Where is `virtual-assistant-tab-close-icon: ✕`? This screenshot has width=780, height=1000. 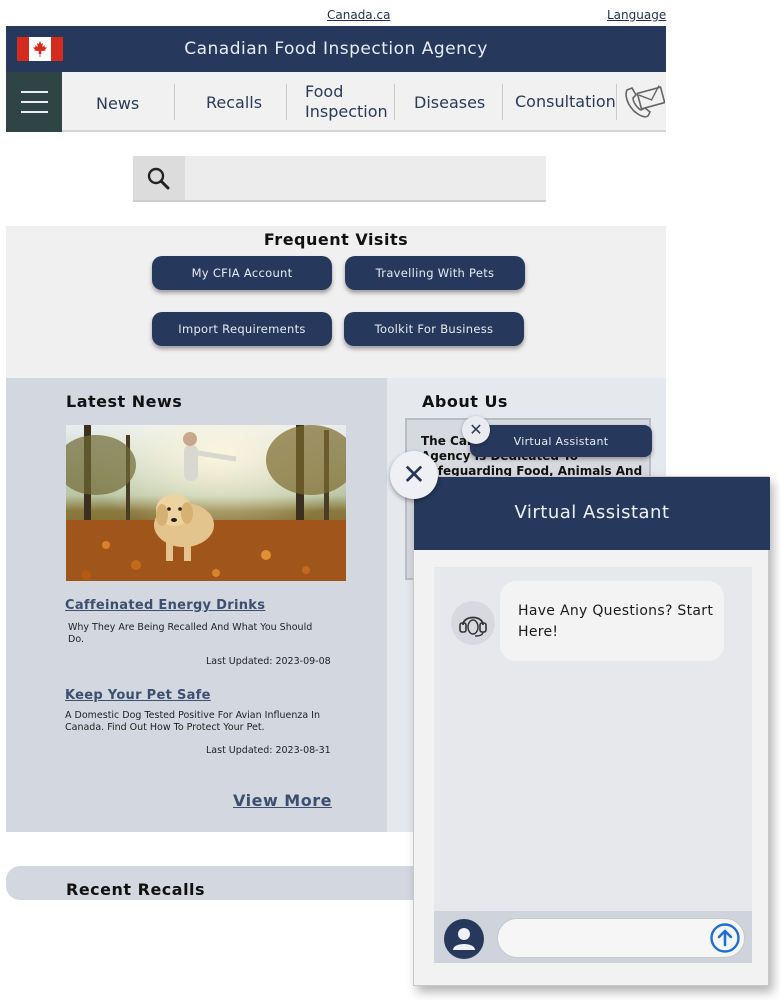
virtual-assistant-tab-close-icon: ✕ is located at coordinates (476, 430).